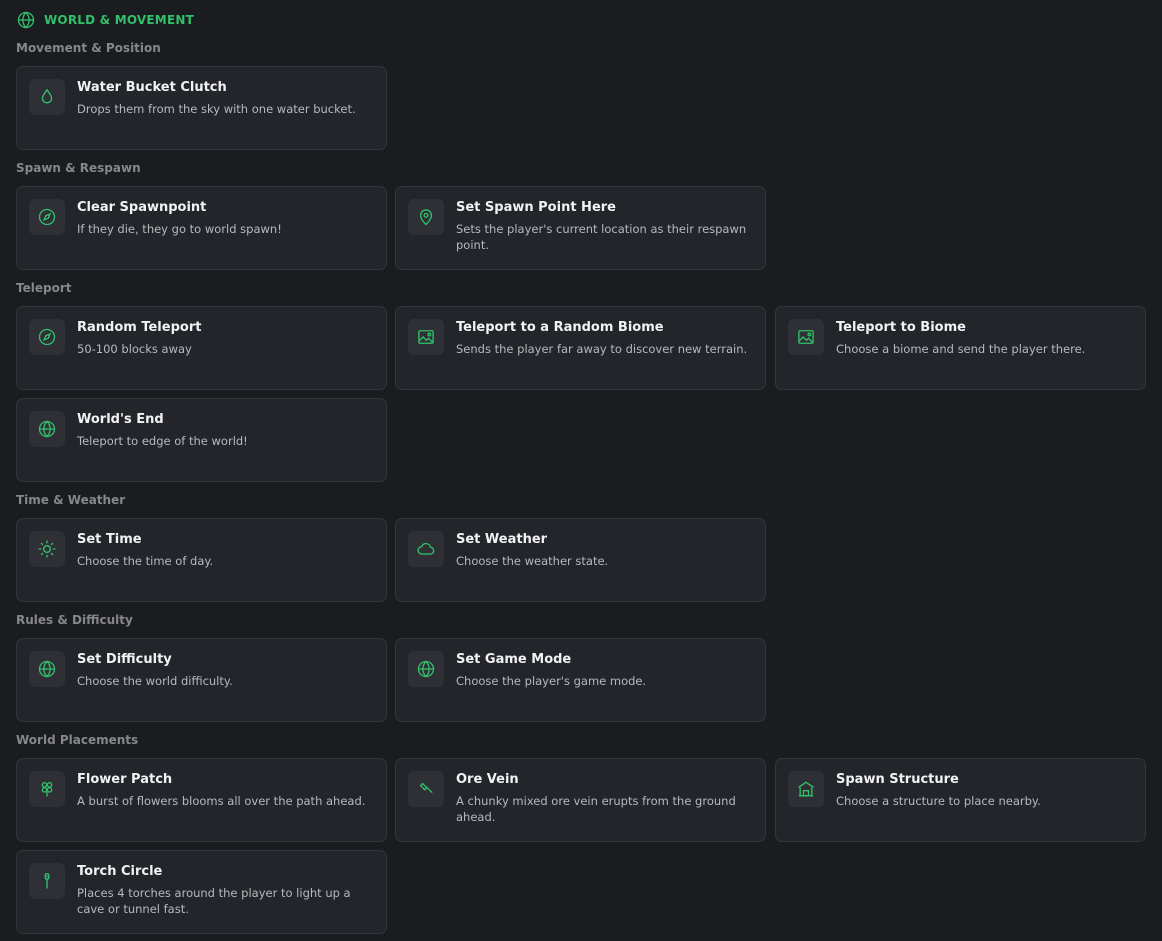 This screenshot has width=1162, height=941. Describe the element at coordinates (532, 561) in the screenshot. I see `card-description: Choose the weather state.` at that location.